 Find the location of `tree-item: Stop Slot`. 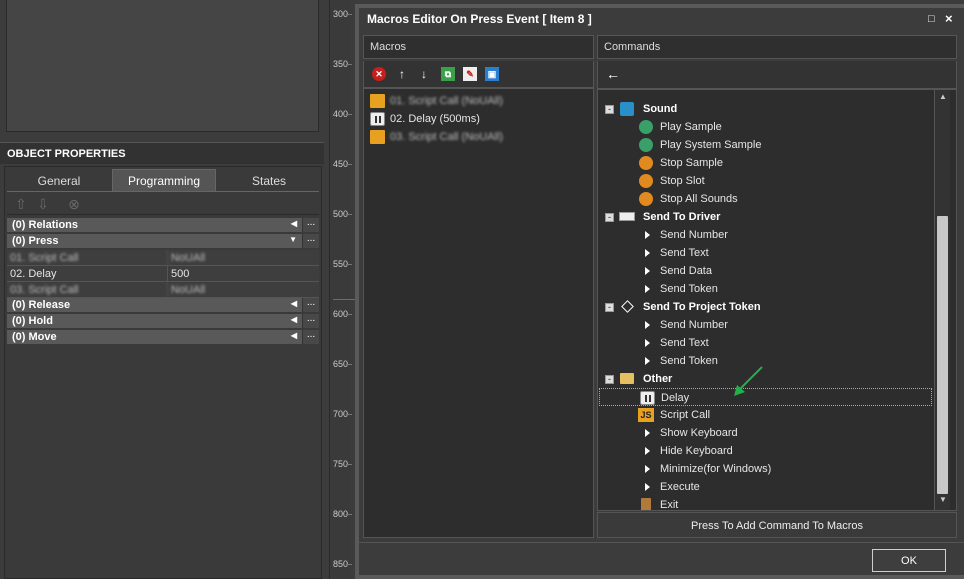

tree-item: Stop Slot is located at coordinates (763, 181).